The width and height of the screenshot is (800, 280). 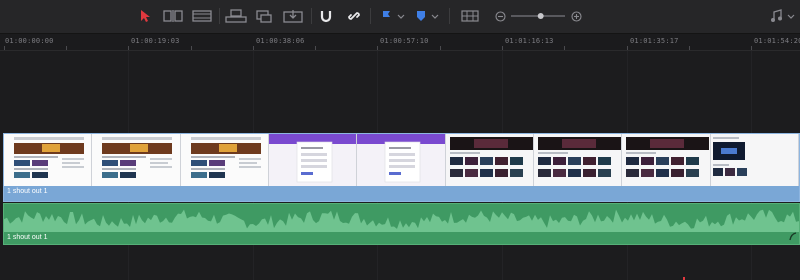 I want to click on ruler-timecode: 01:00:57:10, so click(x=404, y=41).